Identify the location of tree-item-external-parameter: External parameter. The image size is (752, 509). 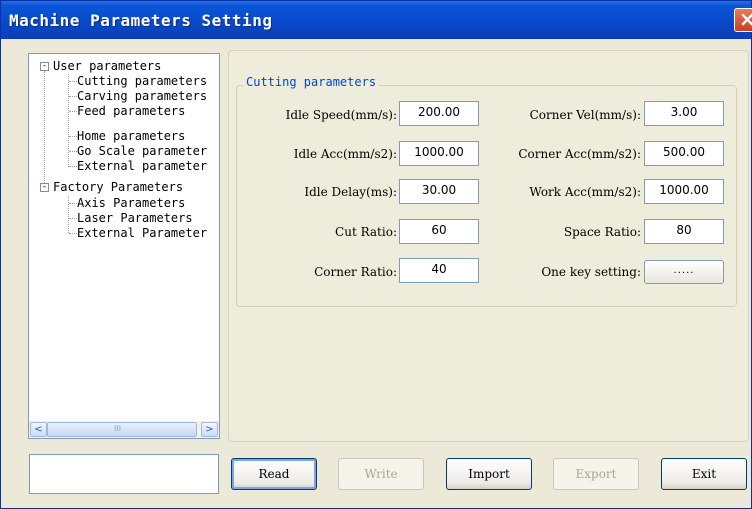
(142, 166).